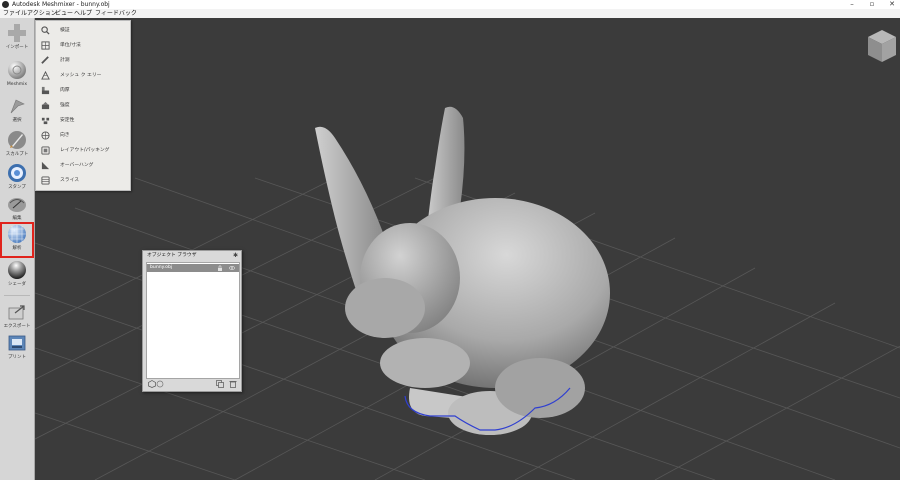 The width and height of the screenshot is (900, 480). I want to click on menu-item-label: オーバーハング, so click(77, 165).